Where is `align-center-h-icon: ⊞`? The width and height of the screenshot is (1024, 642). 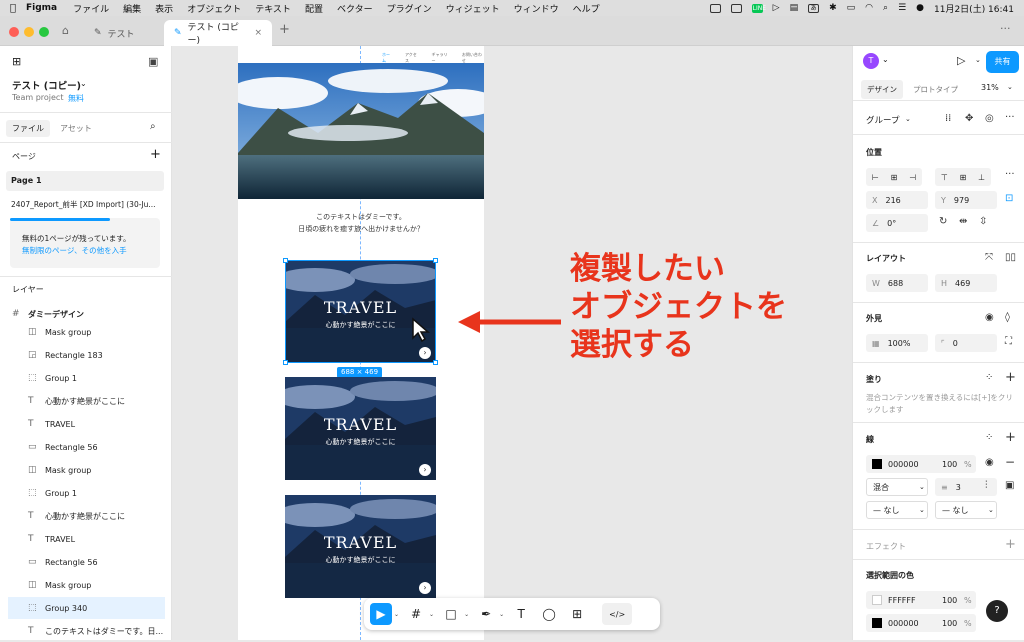 align-center-h-icon: ⊞ is located at coordinates (894, 177).